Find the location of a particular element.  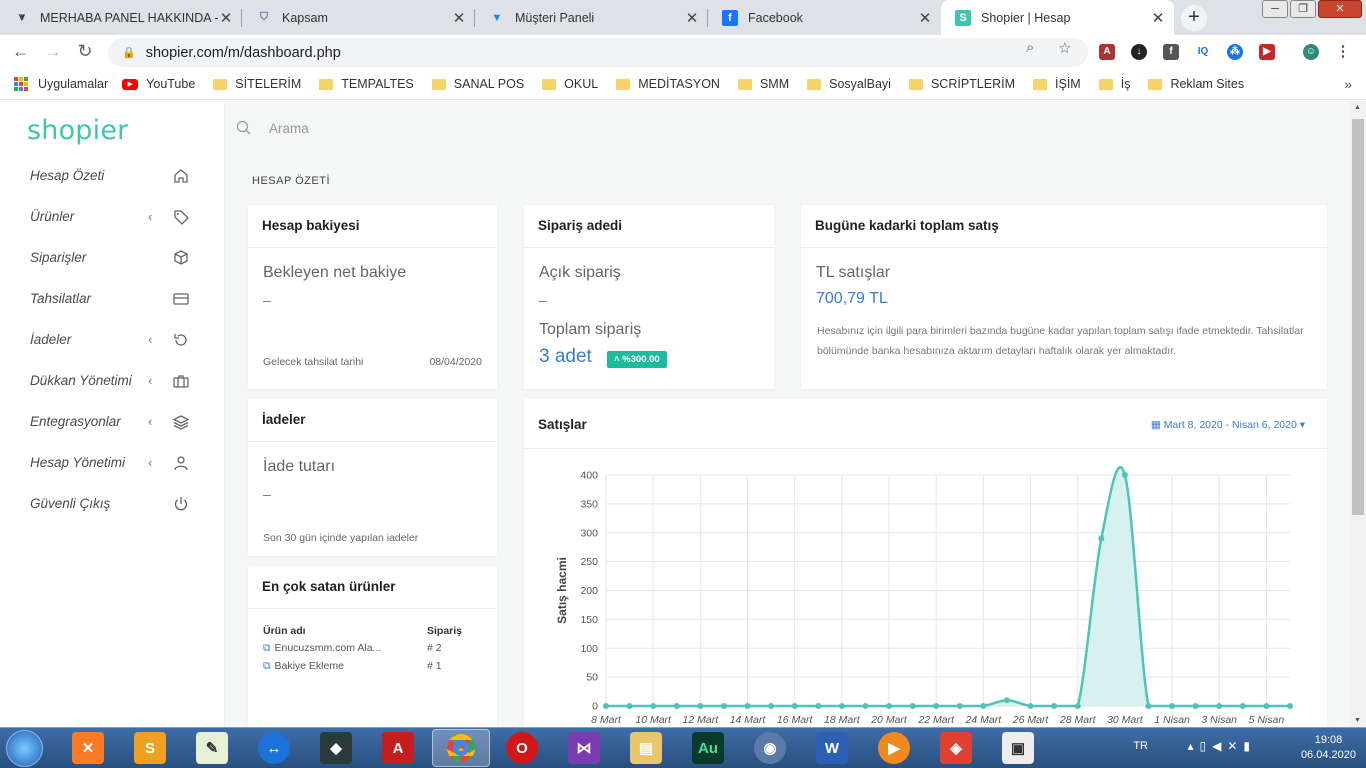

sidebar-item-dukkan-yonetimi: Dükkan Yönetimi ‹ is located at coordinates (112, 383).